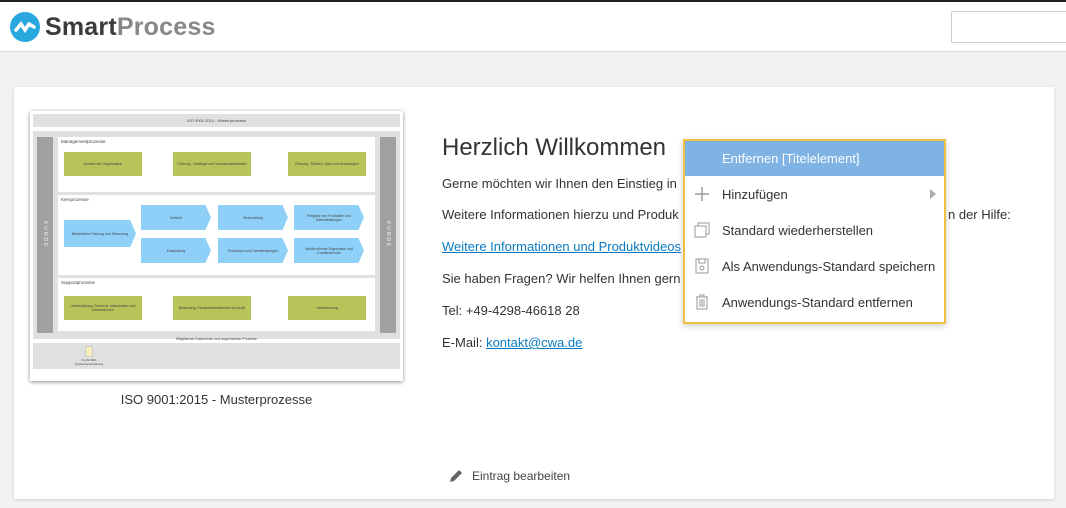  Describe the element at coordinates (817, 302) in the screenshot. I see `menu-item-label: Anwendungs-Standard entfernen` at that location.